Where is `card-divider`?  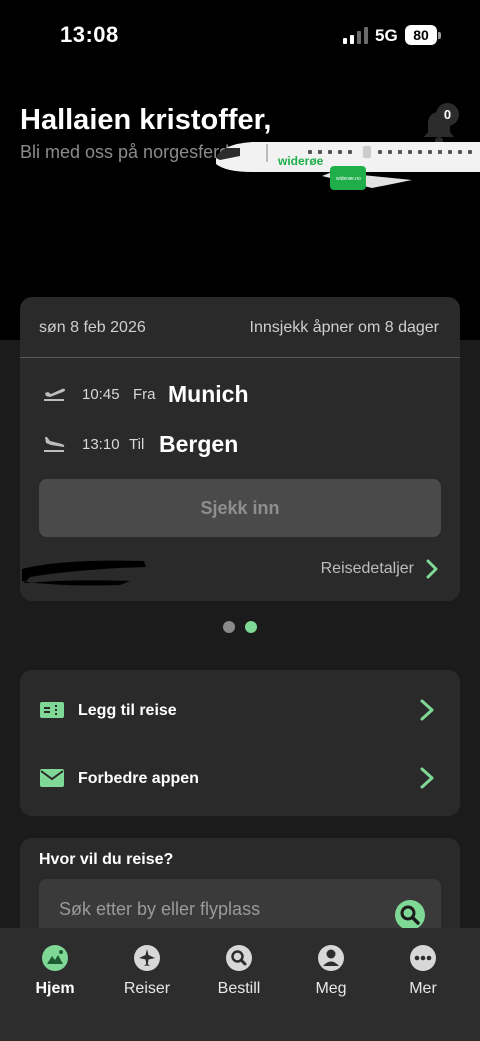
card-divider is located at coordinates (240, 357).